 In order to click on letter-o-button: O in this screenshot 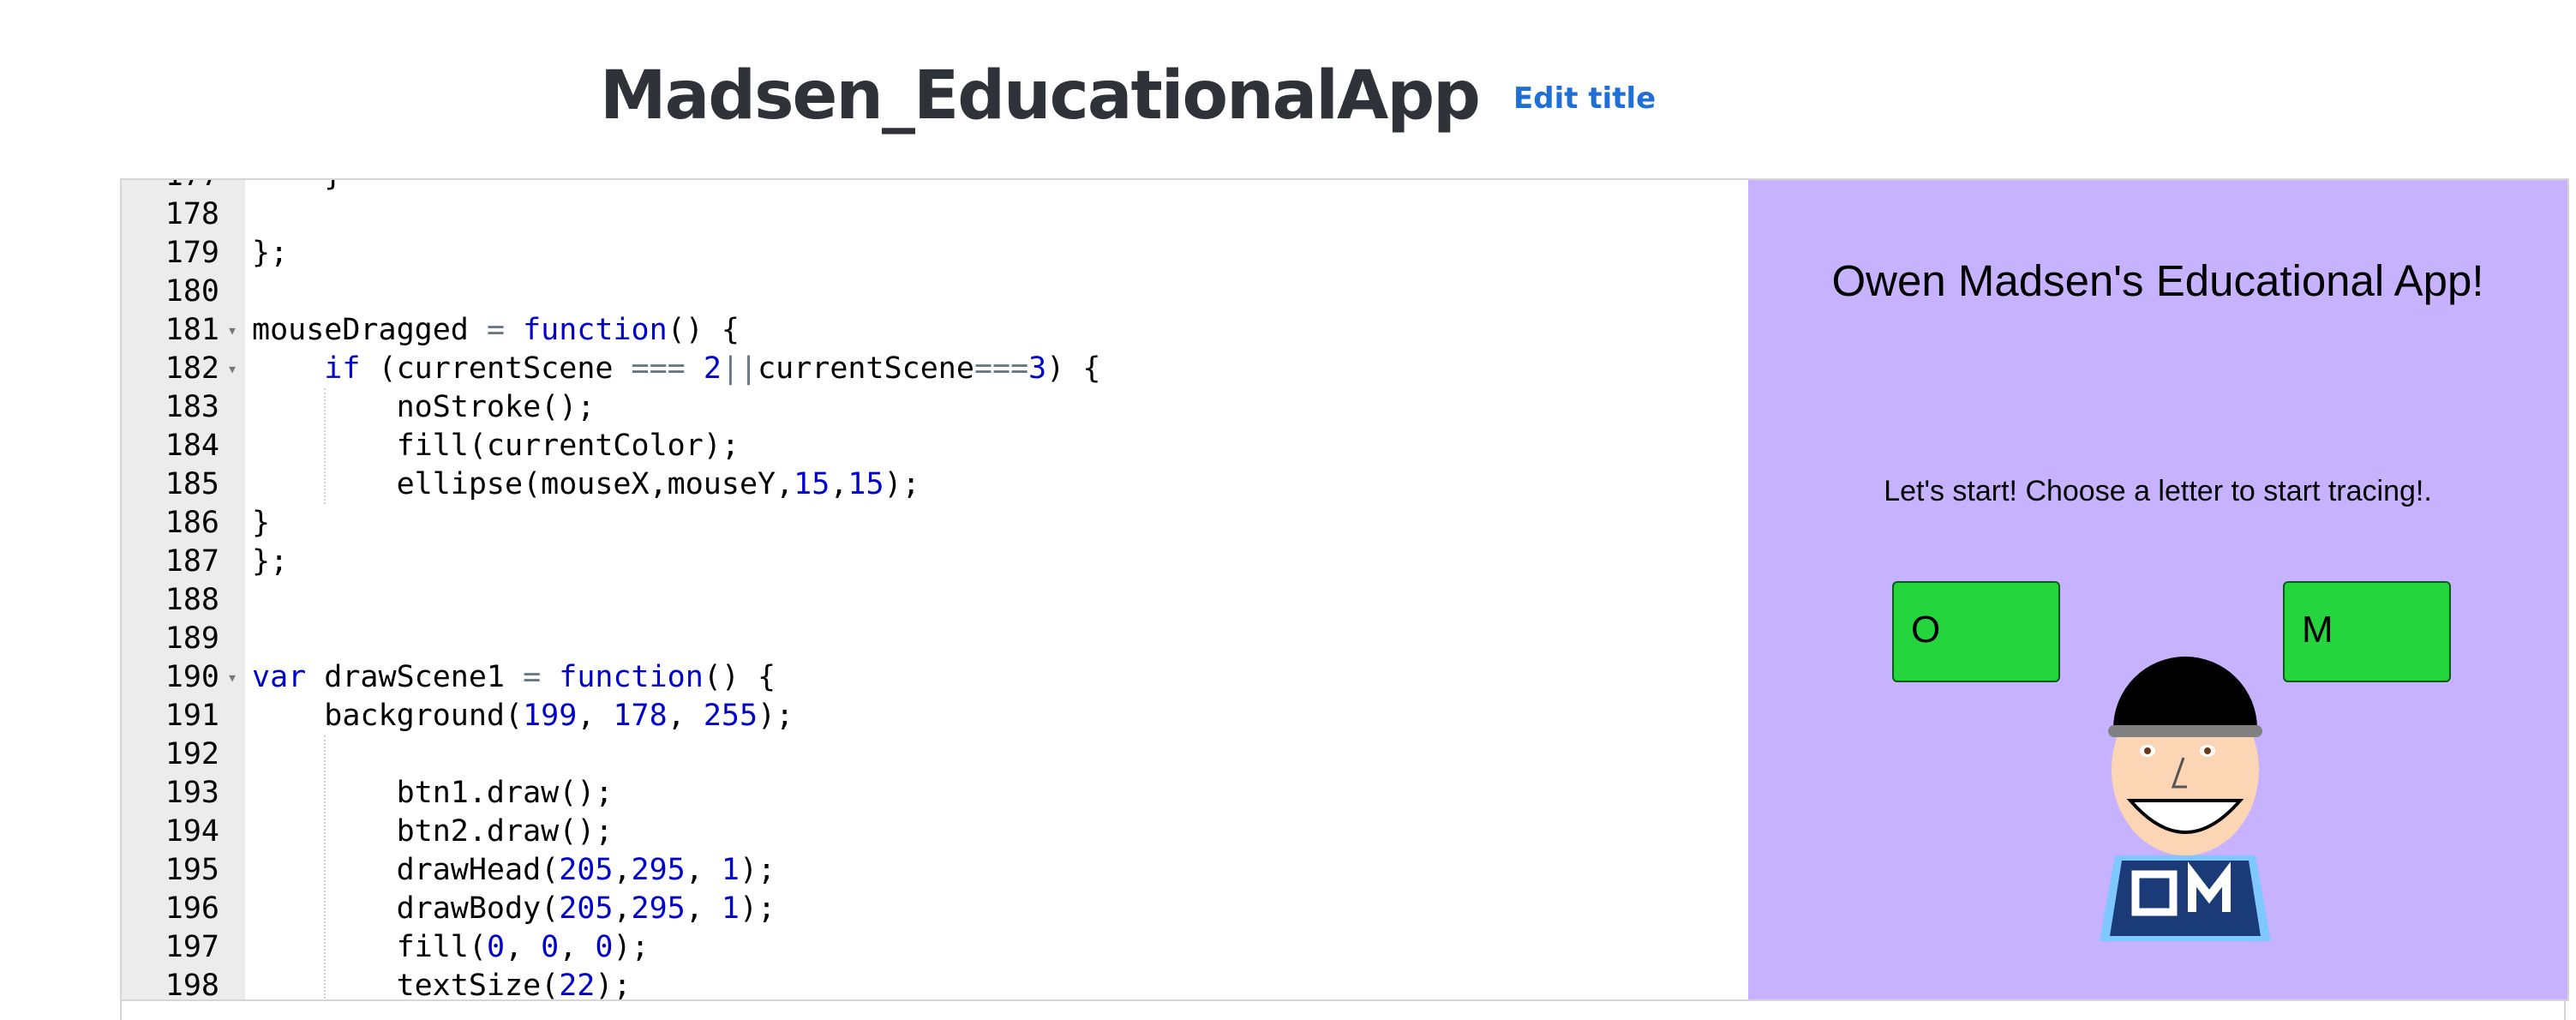, I will do `click(1976, 631)`.